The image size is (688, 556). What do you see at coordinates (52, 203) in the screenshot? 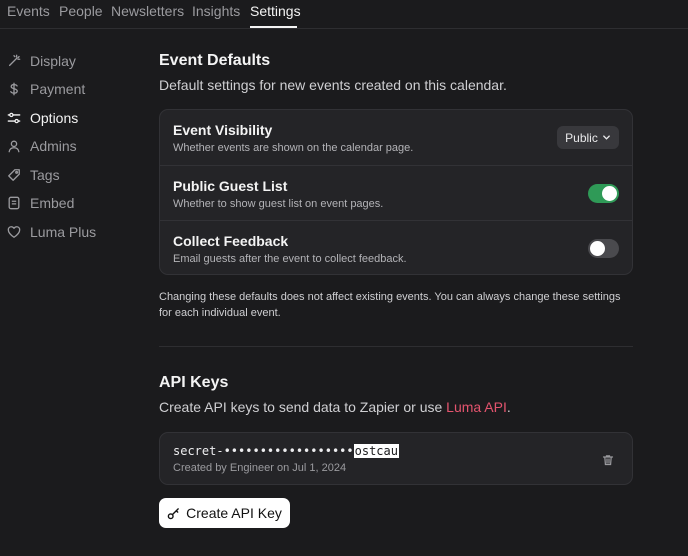
I see `sidebar-item-label: Embed` at bounding box center [52, 203].